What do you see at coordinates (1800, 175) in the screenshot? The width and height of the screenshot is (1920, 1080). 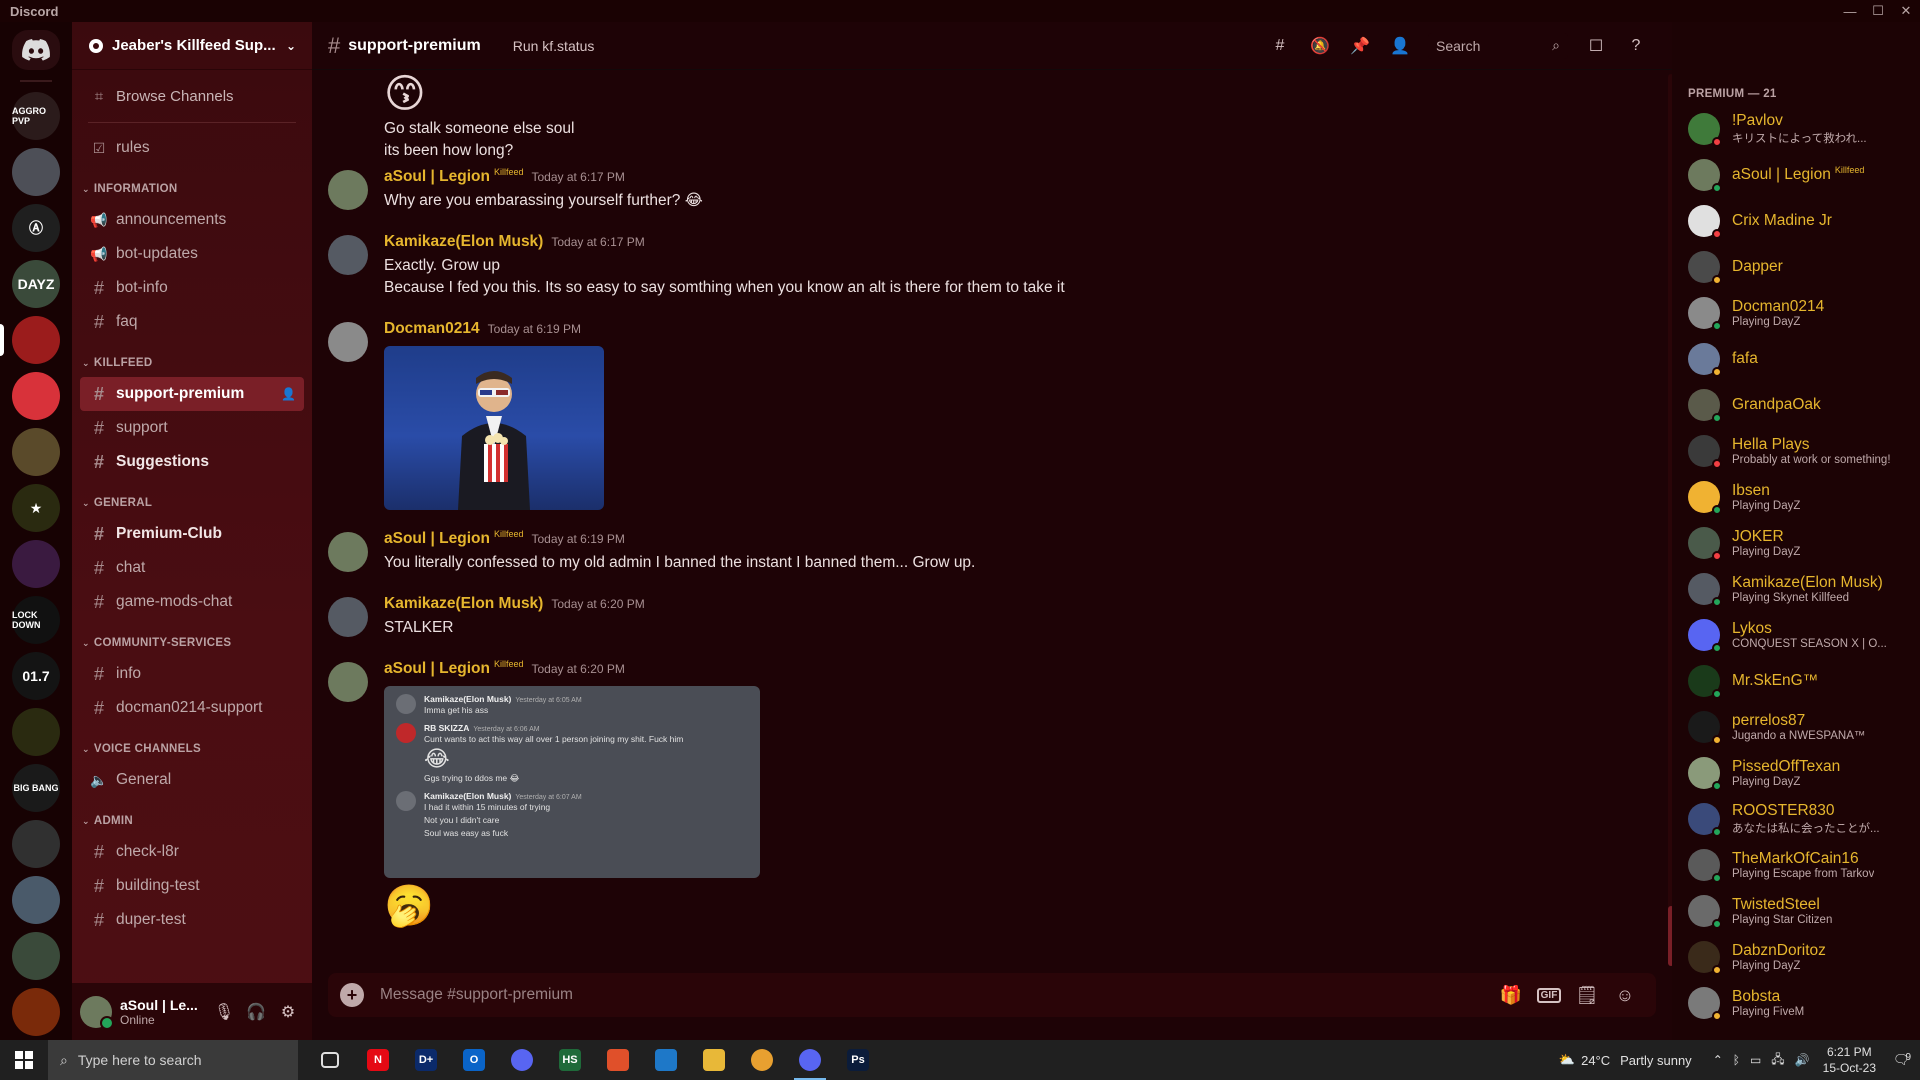 I see `member-item: aSoul | Legion Killfeed` at bounding box center [1800, 175].